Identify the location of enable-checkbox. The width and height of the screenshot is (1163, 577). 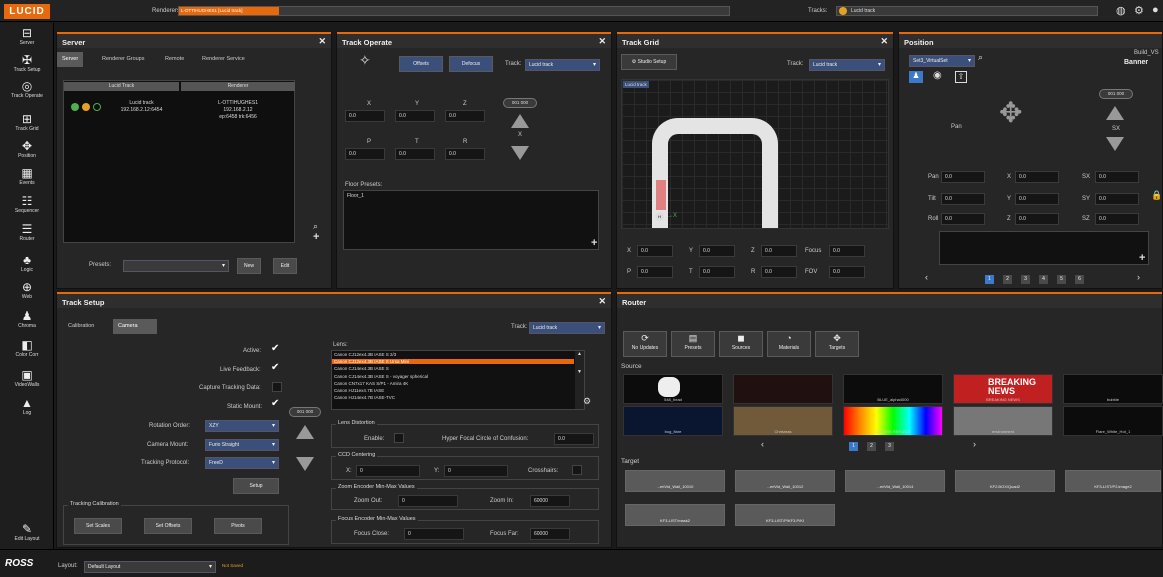
(399, 438).